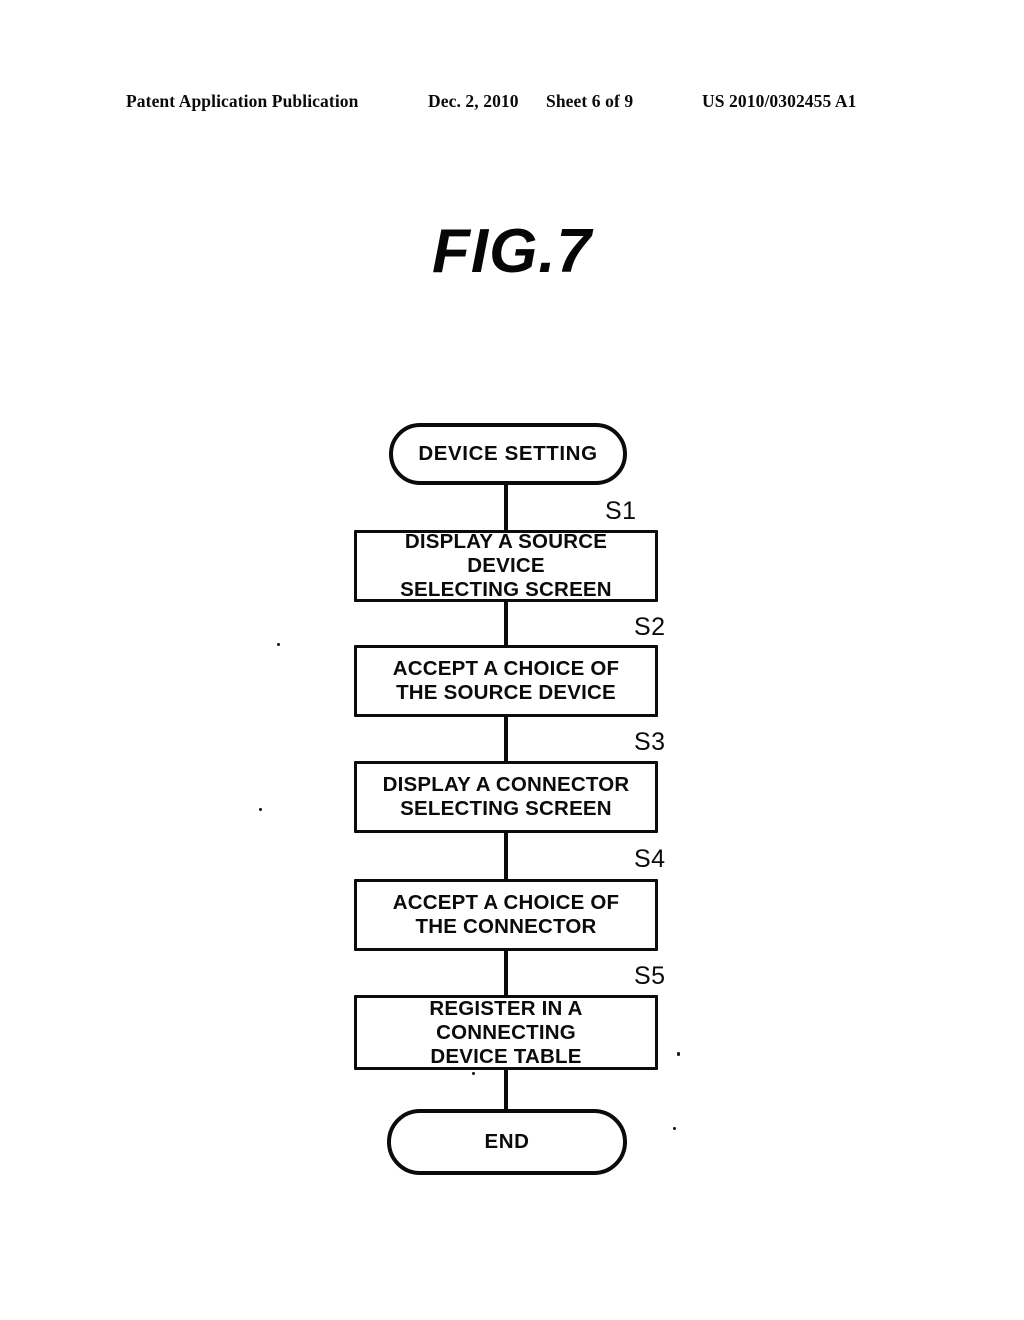  I want to click on flow-connector-s1-s2, so click(506, 623).